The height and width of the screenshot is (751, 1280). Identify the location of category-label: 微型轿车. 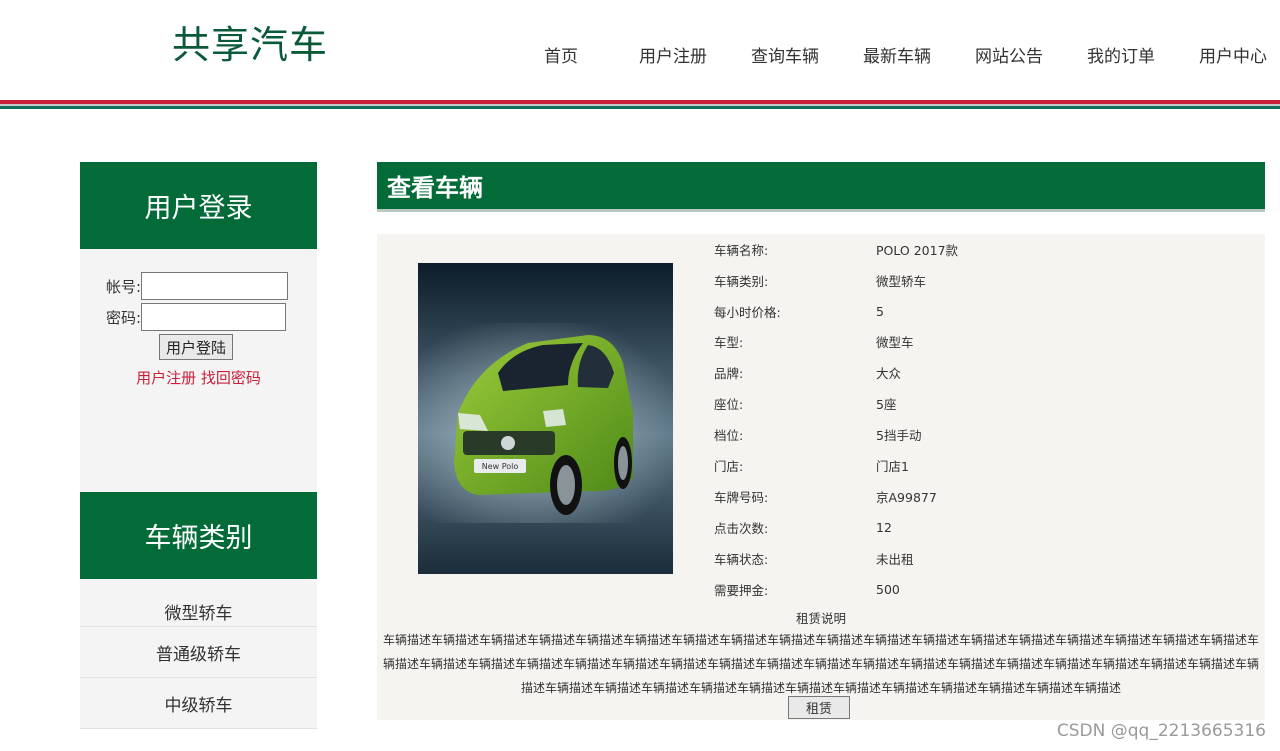
(198, 613).